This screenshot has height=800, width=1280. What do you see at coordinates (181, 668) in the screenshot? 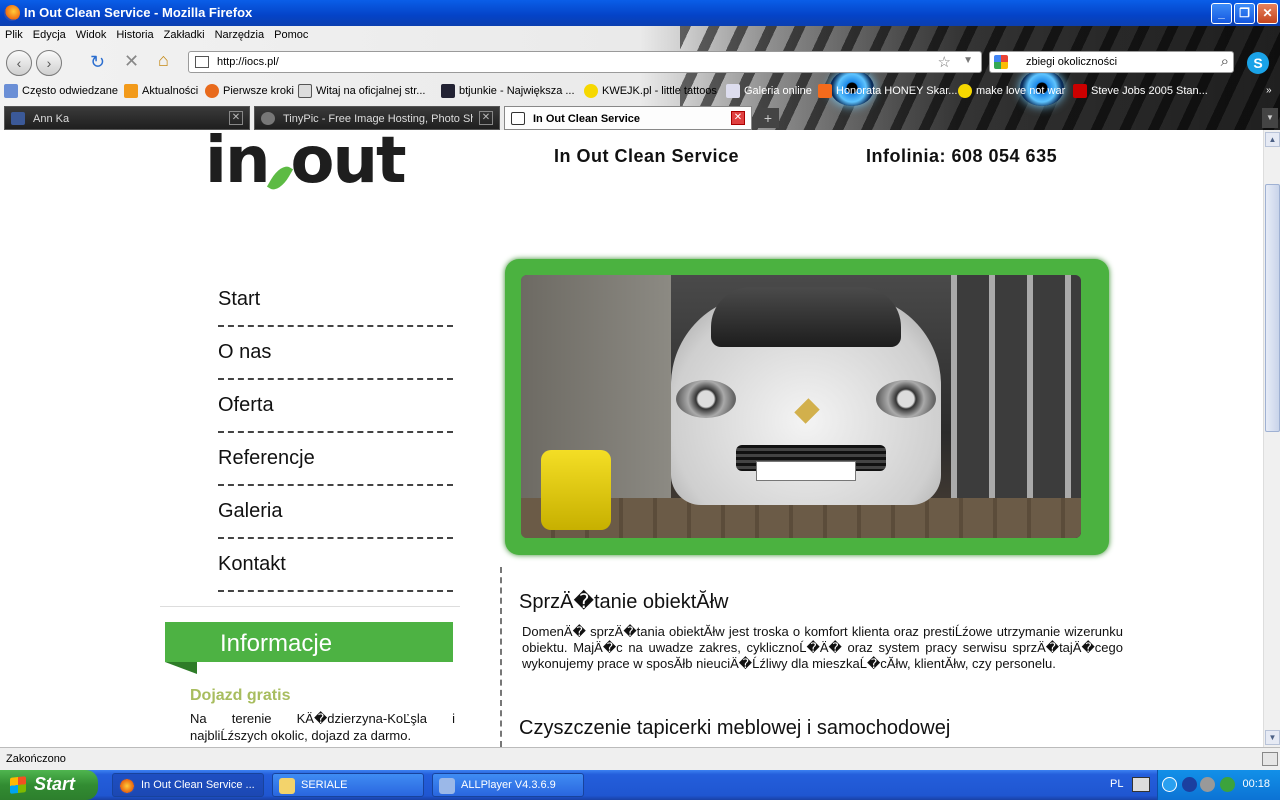
I see `banner-fold` at bounding box center [181, 668].